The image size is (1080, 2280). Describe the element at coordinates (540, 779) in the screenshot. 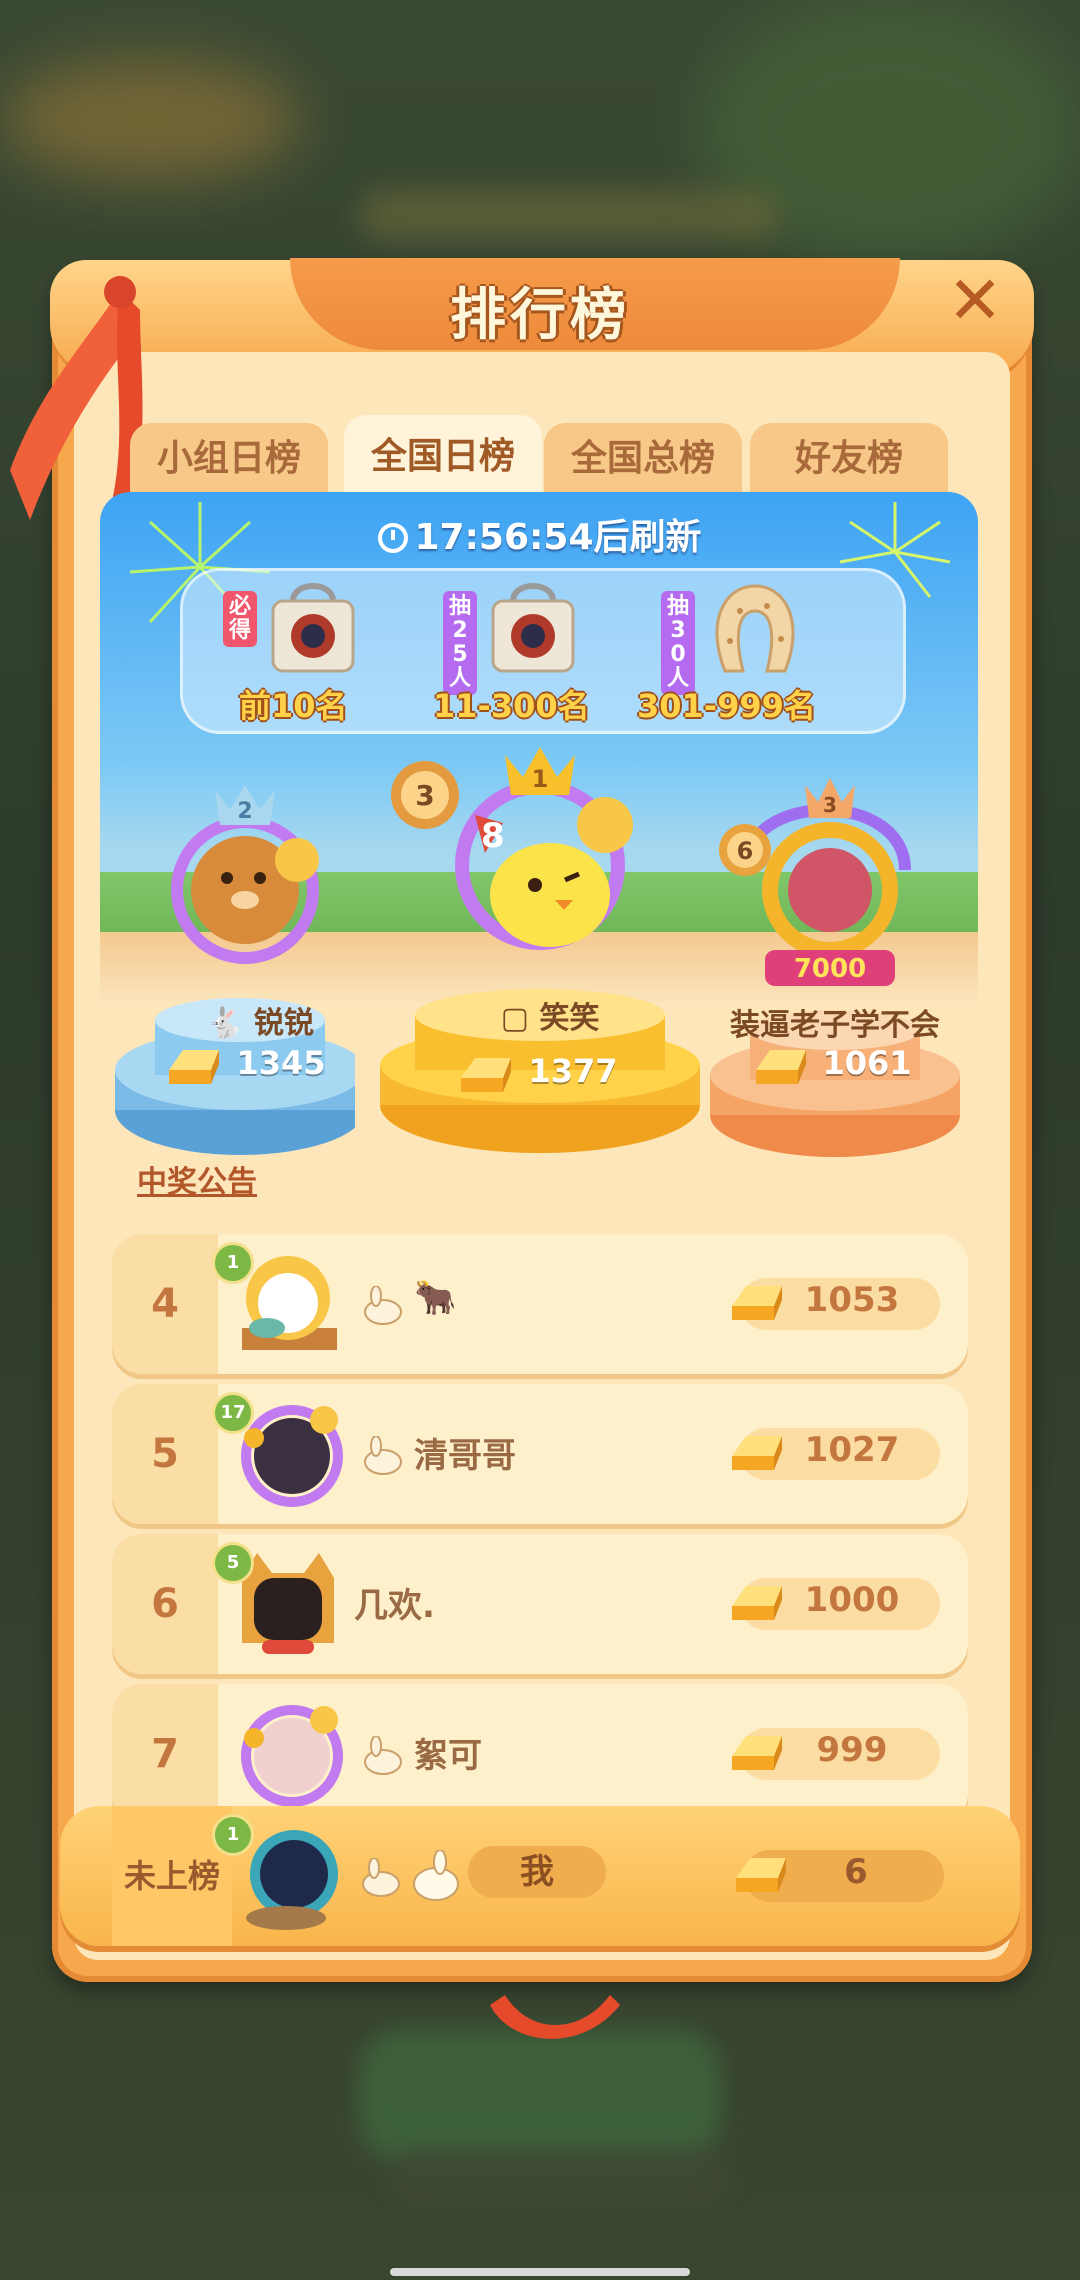

I see `svg-text: 1` at that location.